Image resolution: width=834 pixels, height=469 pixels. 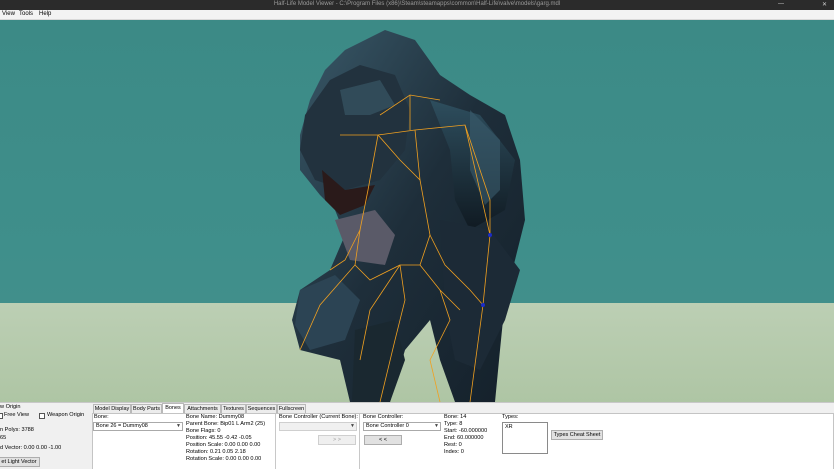 What do you see at coordinates (216, 452) in the screenshot?
I see `bone-rotation: Rotation: 0.21 0.05 2.18` at bounding box center [216, 452].